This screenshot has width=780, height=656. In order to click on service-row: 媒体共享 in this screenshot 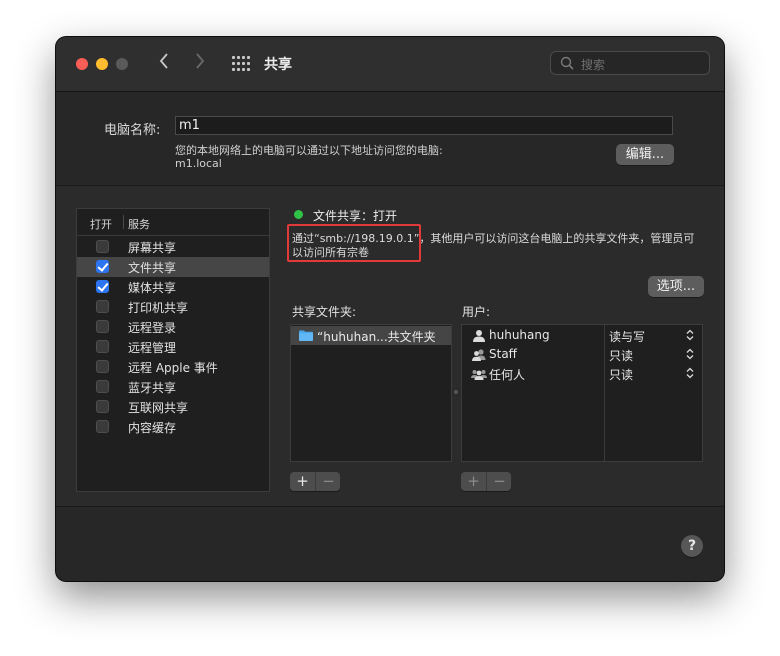, I will do `click(173, 287)`.